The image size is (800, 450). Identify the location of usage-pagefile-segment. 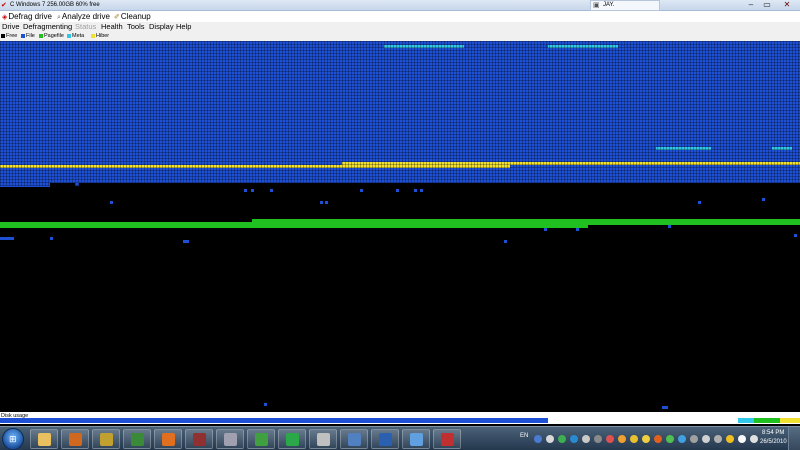
(767, 420).